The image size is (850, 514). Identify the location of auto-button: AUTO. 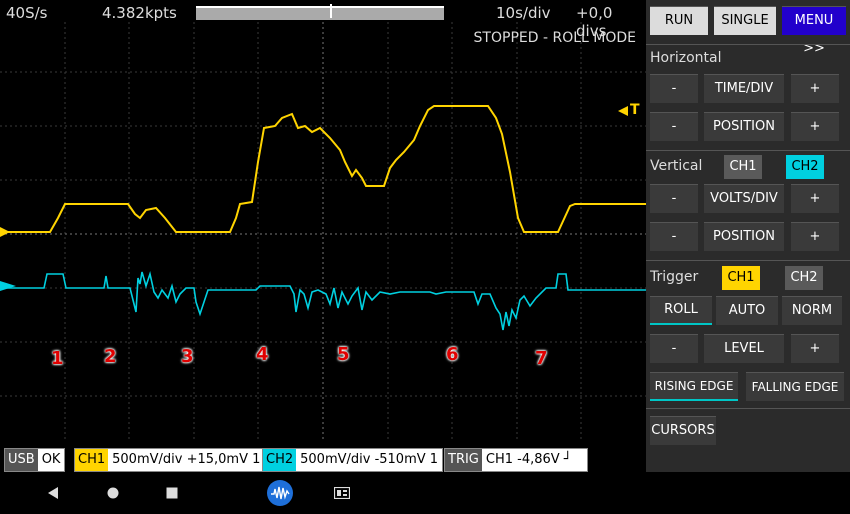
(747, 310).